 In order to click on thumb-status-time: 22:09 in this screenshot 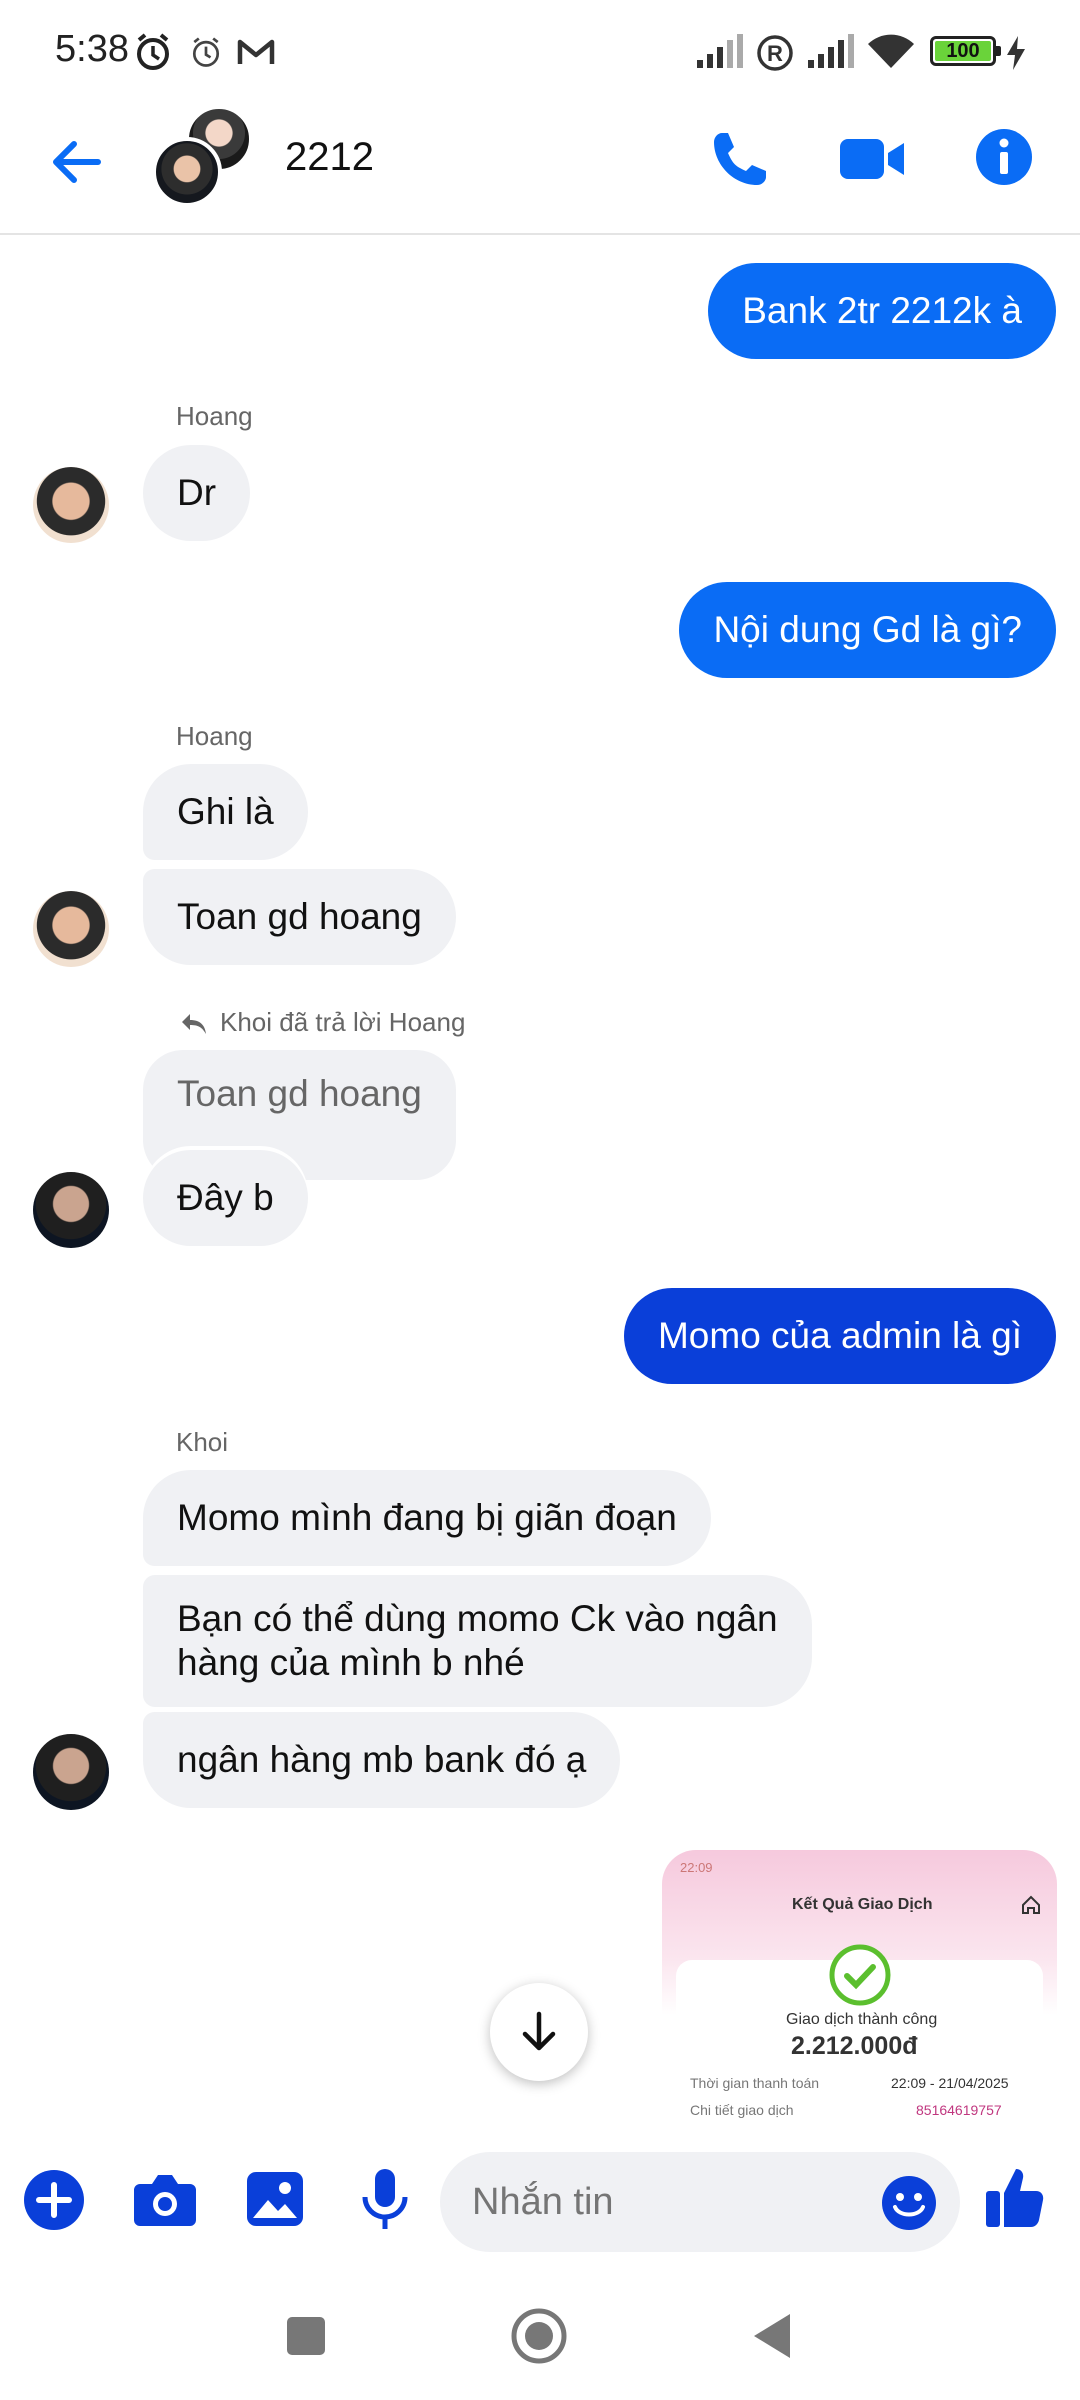, I will do `click(696, 1867)`.